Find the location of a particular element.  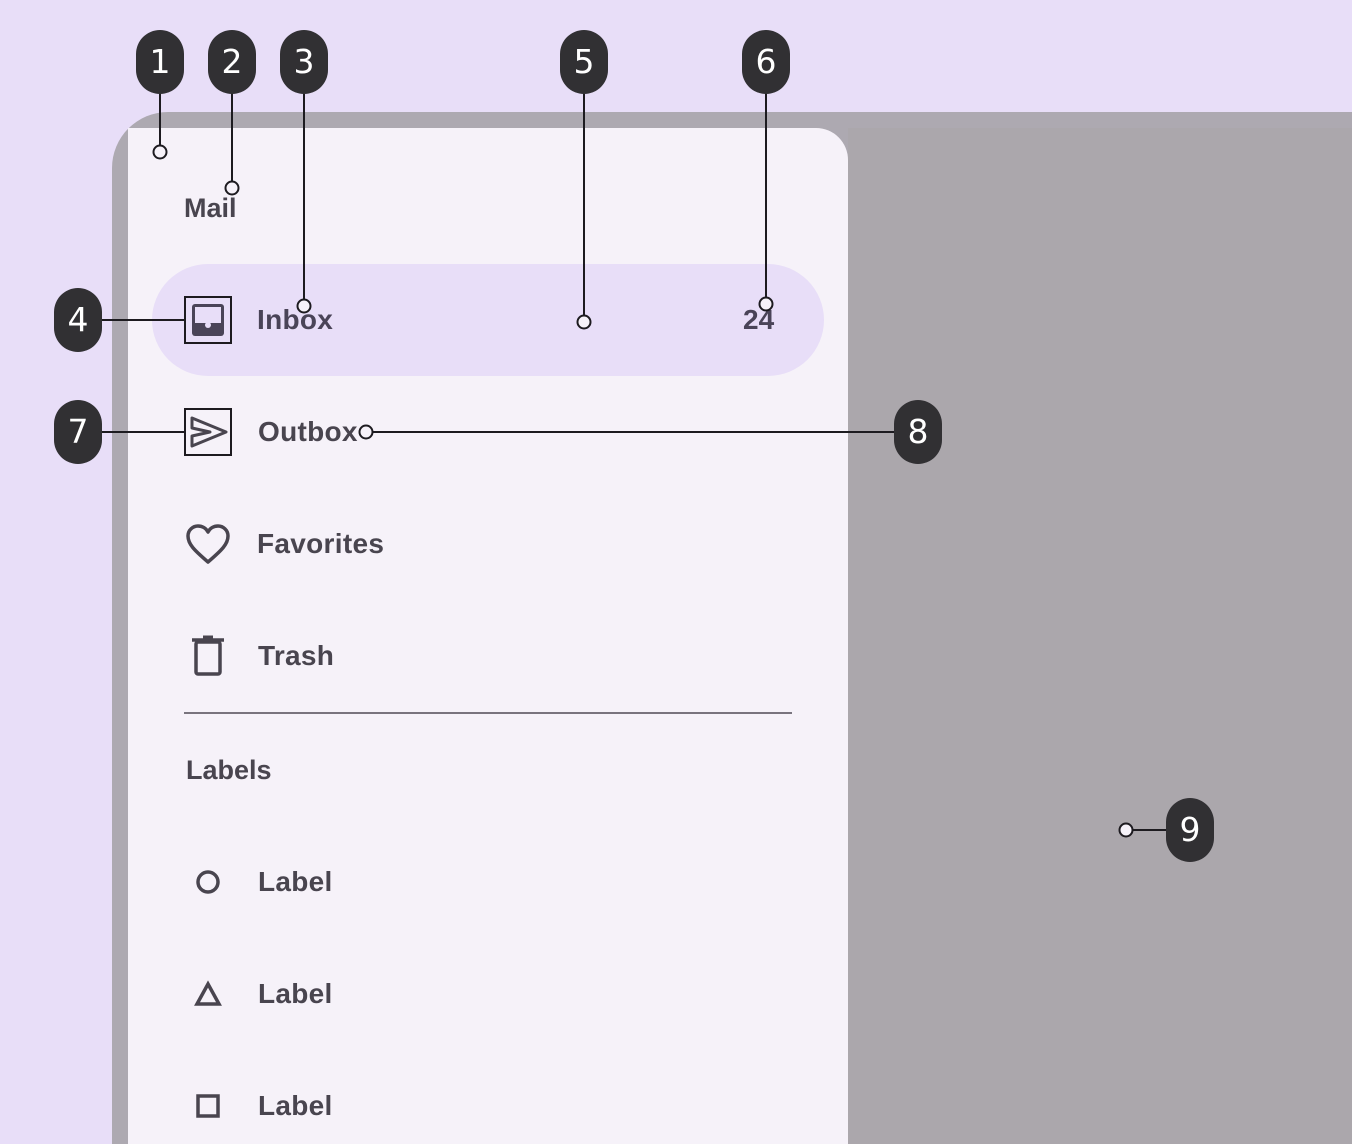

callout-4: 4 is located at coordinates (78, 320).